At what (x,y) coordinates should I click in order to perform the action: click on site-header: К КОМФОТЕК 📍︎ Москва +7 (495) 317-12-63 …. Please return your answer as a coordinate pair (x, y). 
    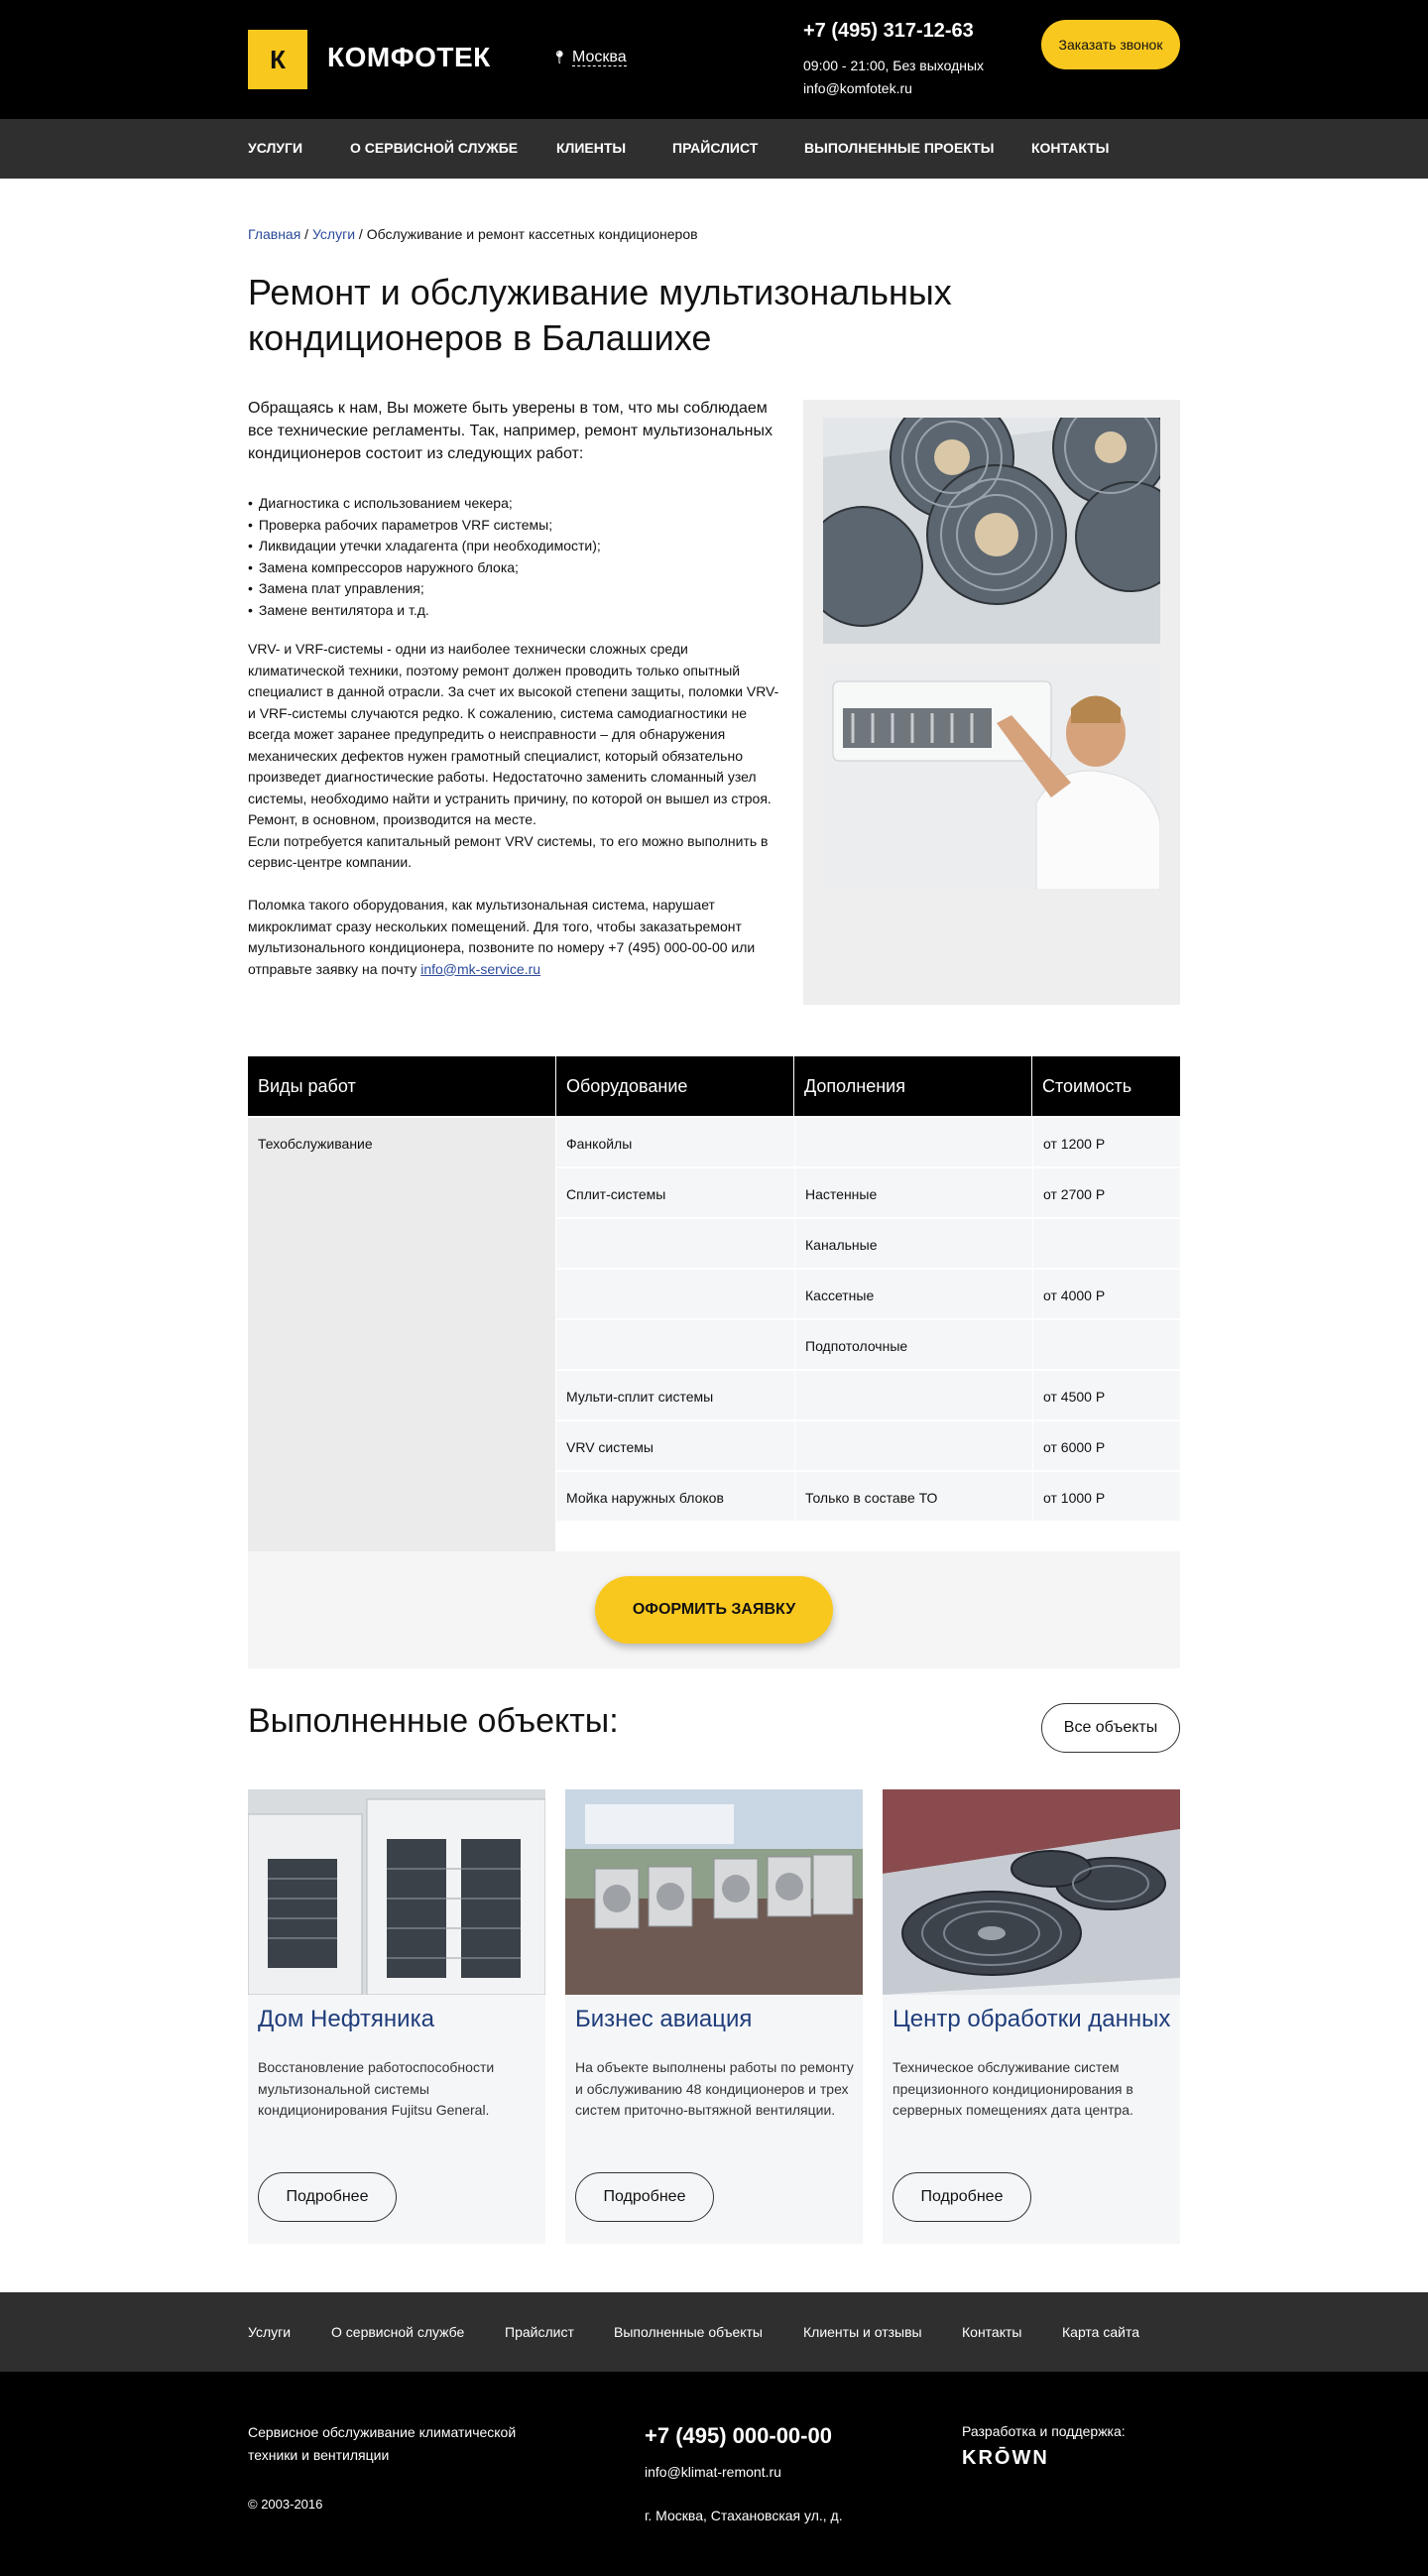
    Looking at the image, I should click on (714, 59).